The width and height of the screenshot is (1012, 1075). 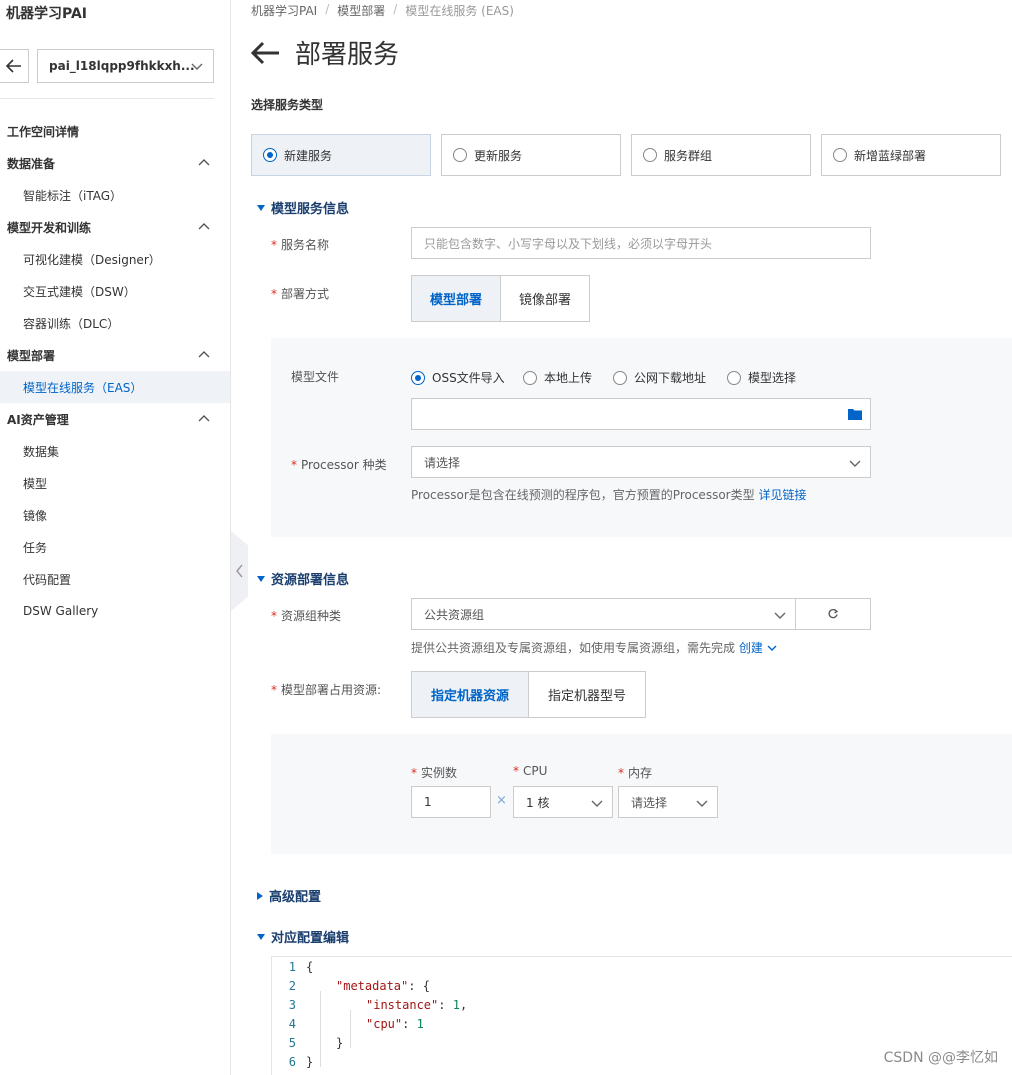 I want to click on code-line: 3 "instance": 1,, so click(x=378, y=1004).